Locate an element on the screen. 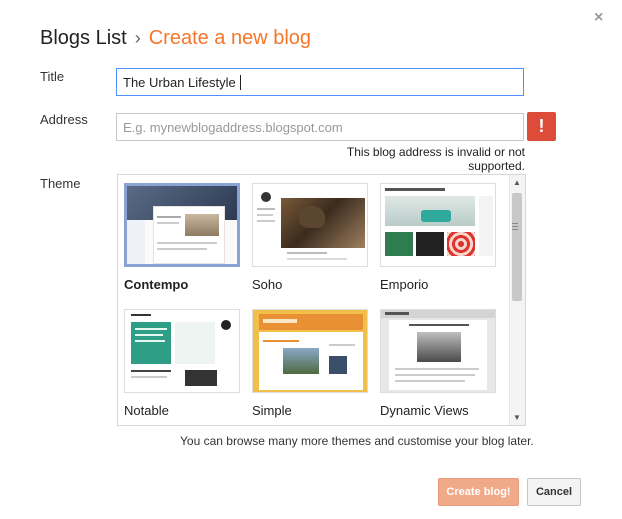 The image size is (622, 519). theme-label: Theme is located at coordinates (60, 183).